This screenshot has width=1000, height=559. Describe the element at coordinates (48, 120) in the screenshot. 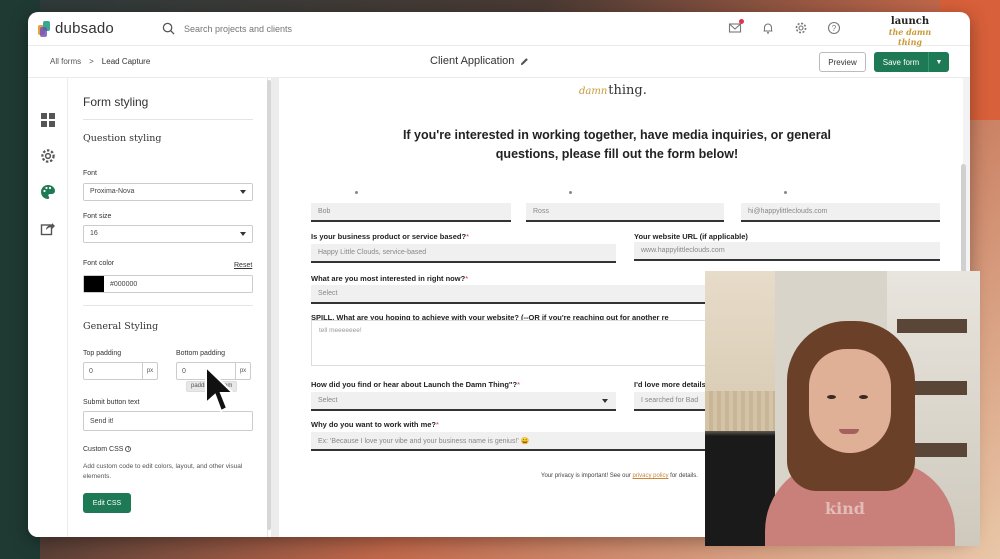

I see `grid-icon` at that location.